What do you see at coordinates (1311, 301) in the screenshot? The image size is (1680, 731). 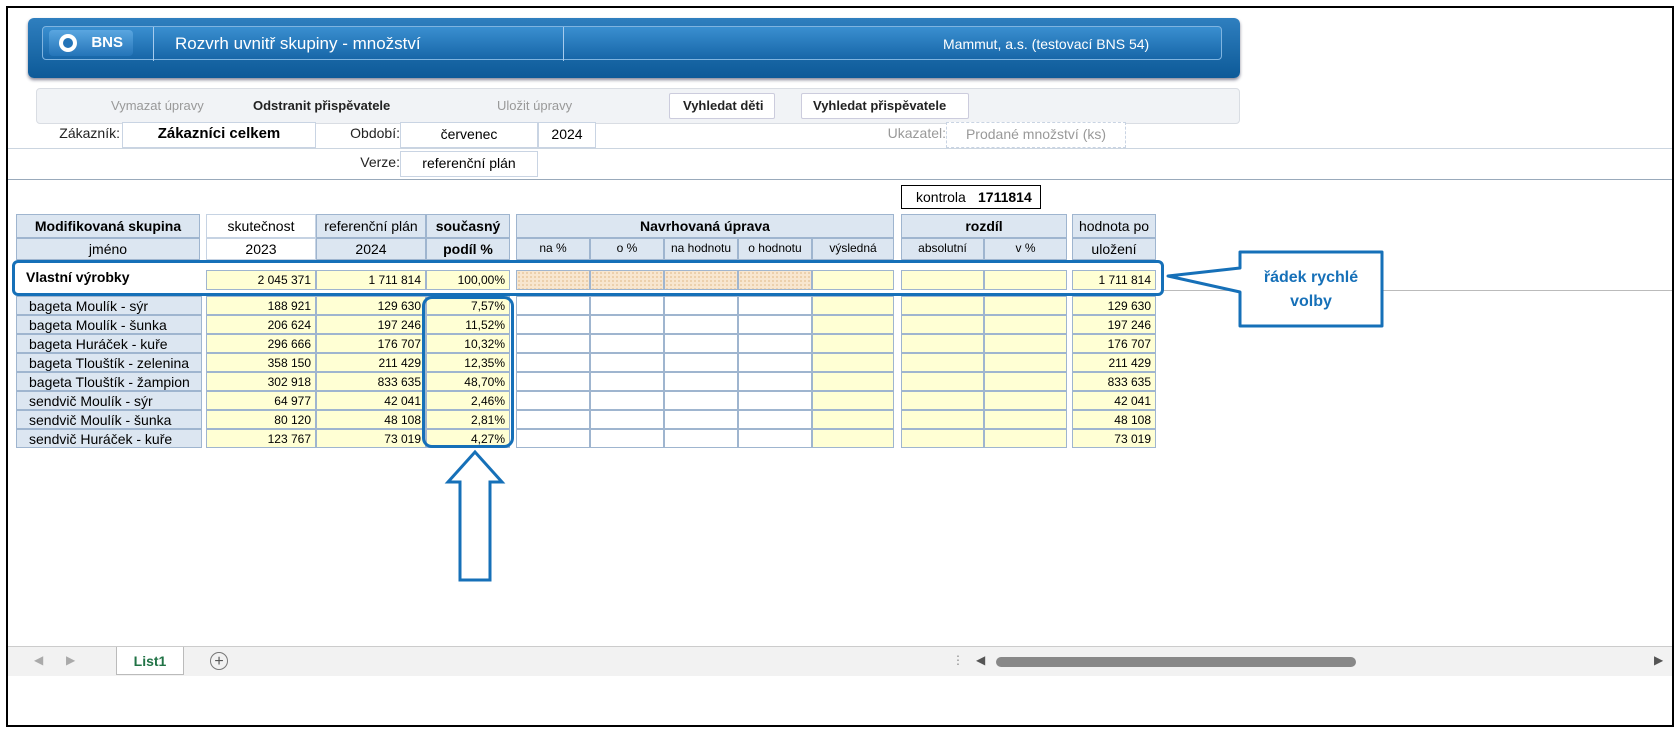 I see `annotation-text-line2: volby` at bounding box center [1311, 301].